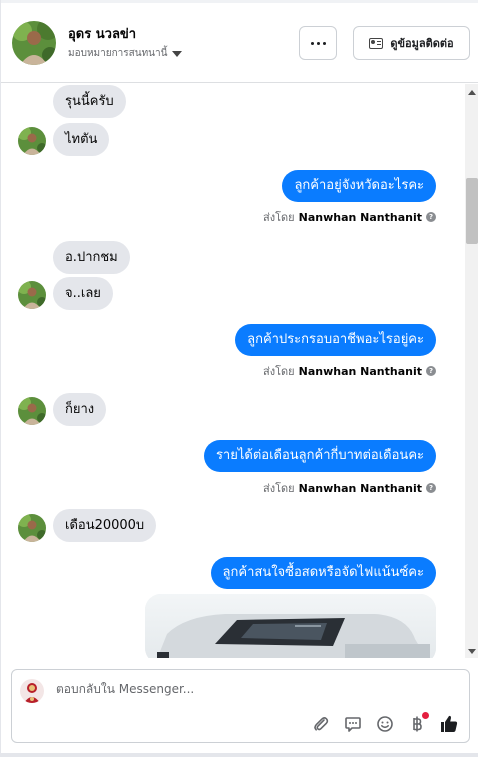 The width and height of the screenshot is (478, 757). Describe the element at coordinates (422, 43) in the screenshot. I see `view-contact-info-label: ดูข้อมูลติดต่อ` at that location.